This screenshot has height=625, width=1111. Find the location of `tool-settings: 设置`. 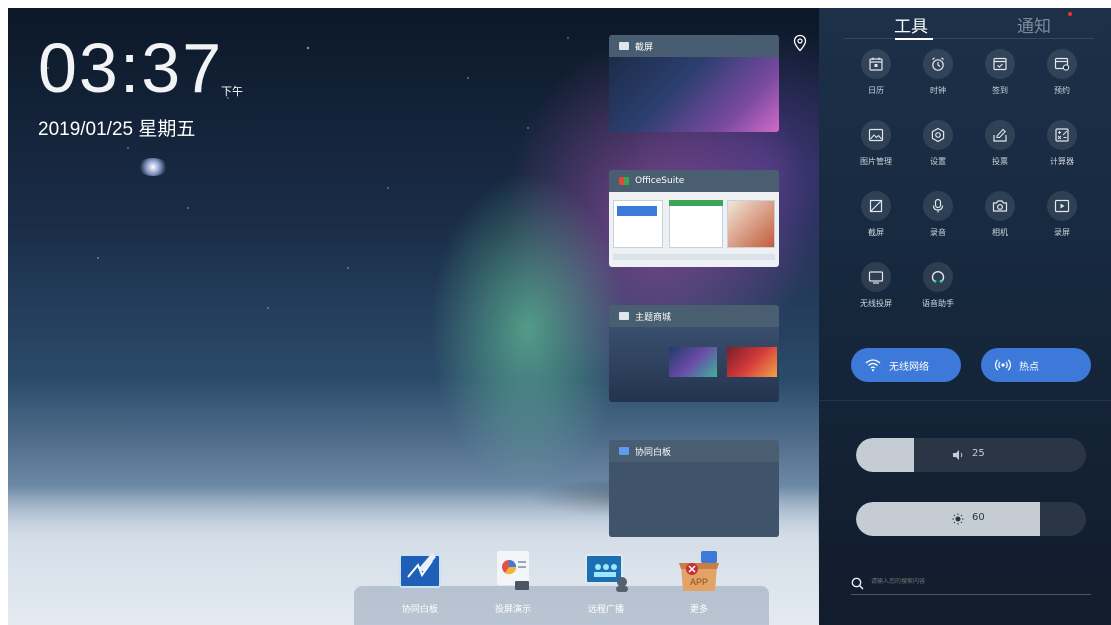

tool-settings: 设置 is located at coordinates (938, 143).